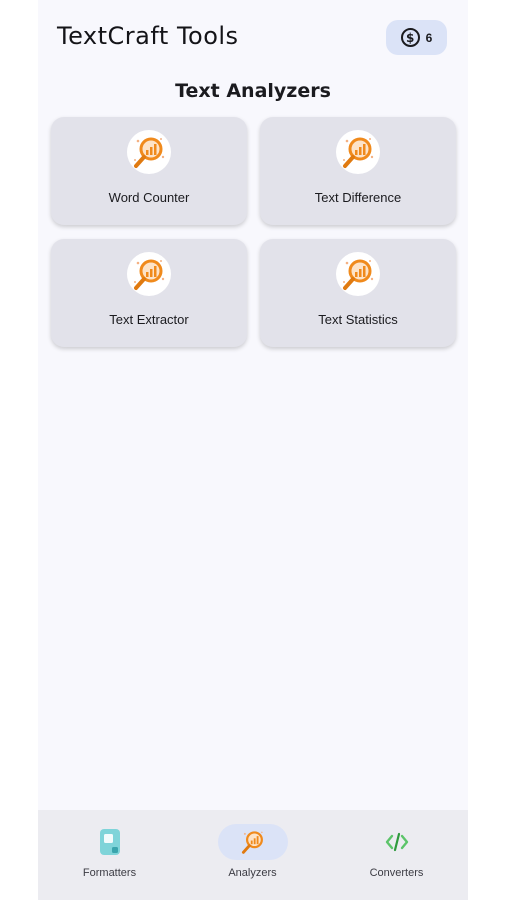  Describe the element at coordinates (109, 873) in the screenshot. I see `nav-label: Formatters` at that location.